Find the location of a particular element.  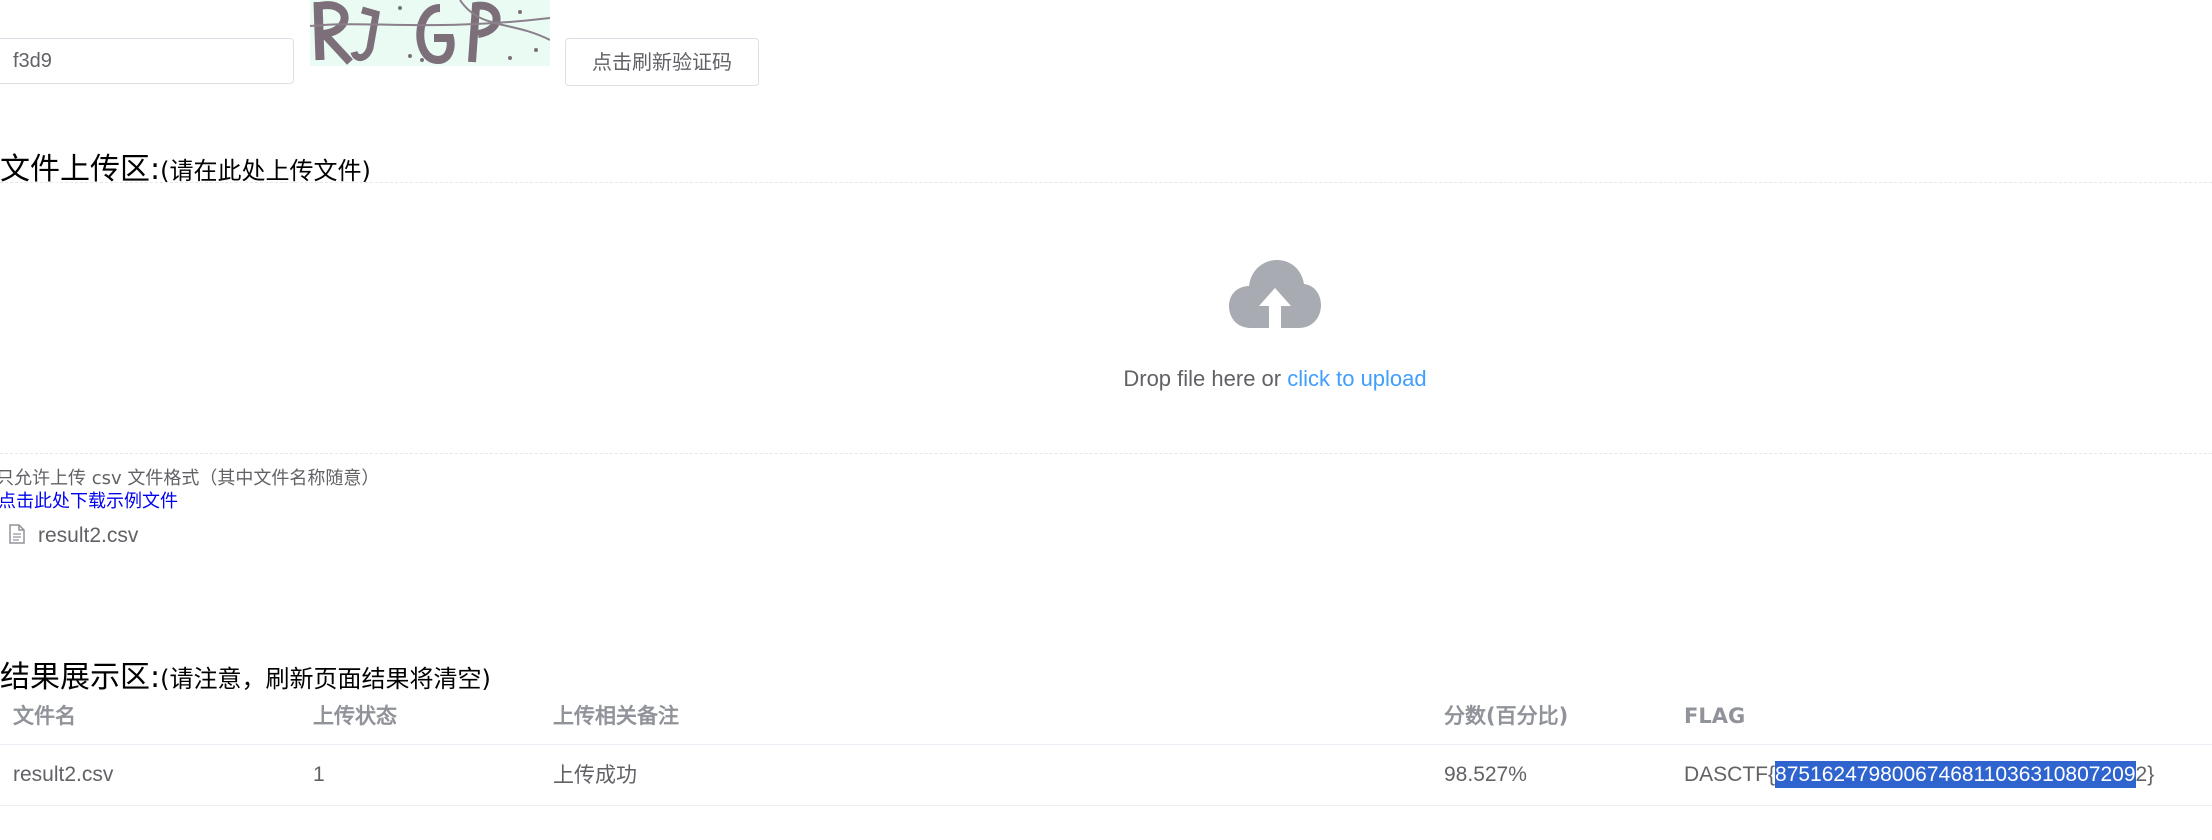

flag-prefix: DASCTF{ is located at coordinates (1730, 774).